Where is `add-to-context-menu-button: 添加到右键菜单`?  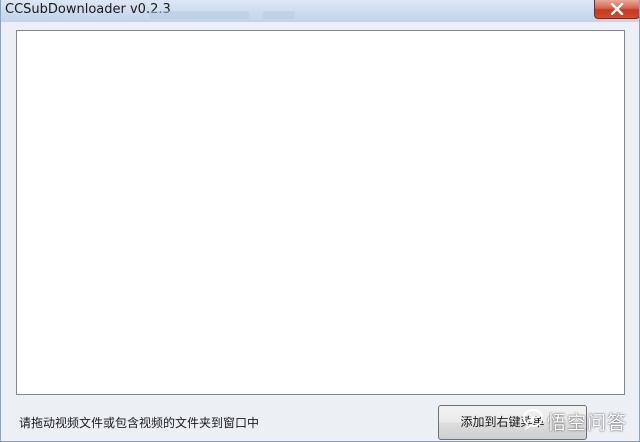
add-to-context-menu-button: 添加到右键菜单 is located at coordinates (512, 422).